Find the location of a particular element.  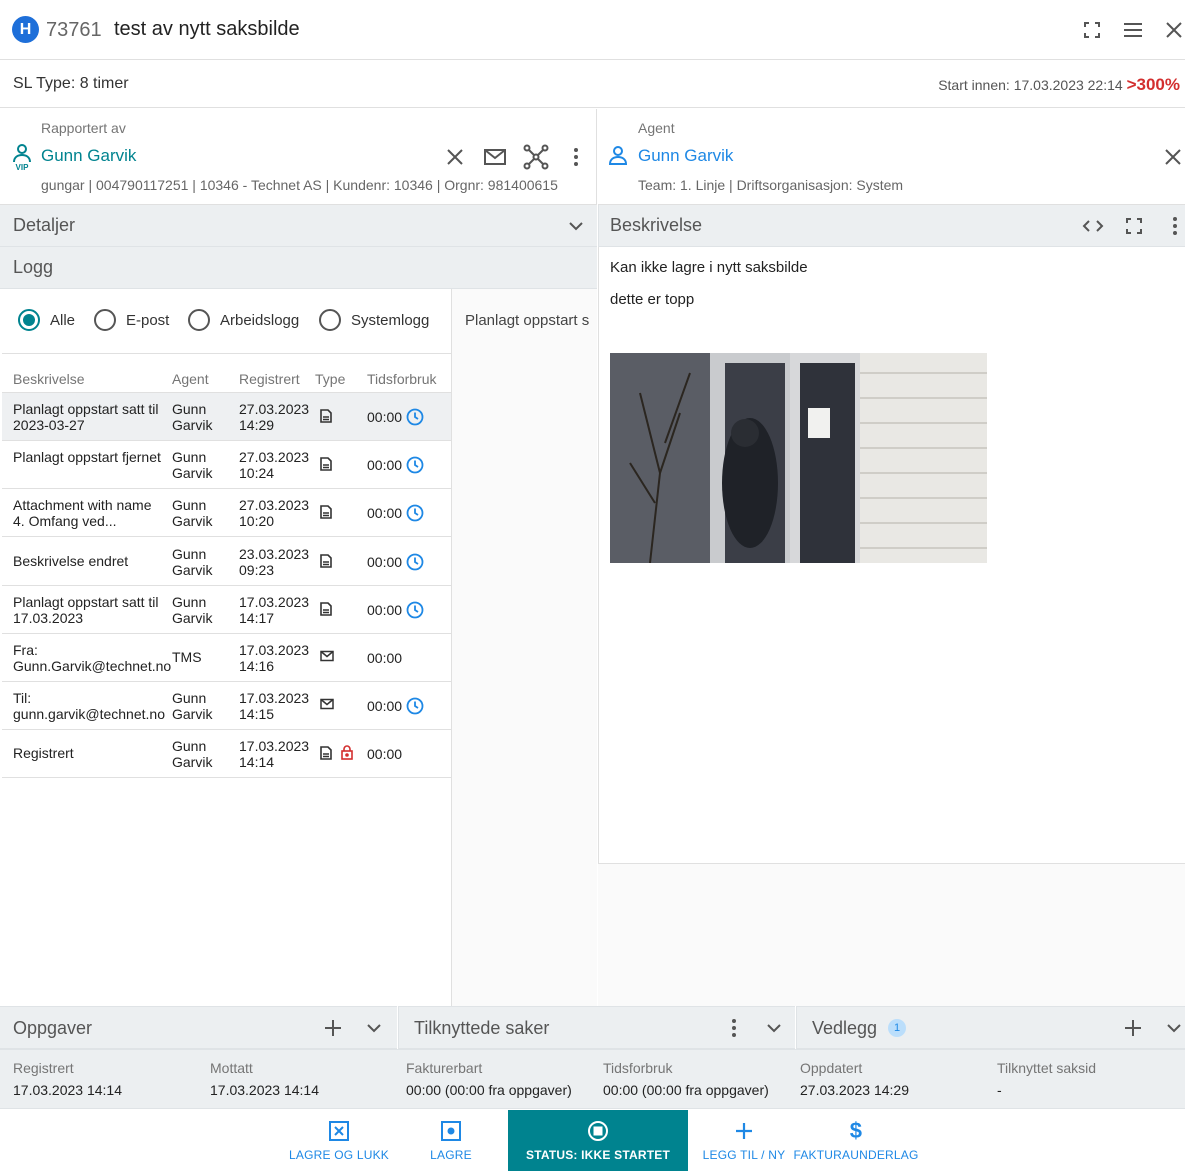

info-label: Tilknyttet saksid is located at coordinates (1047, 1068).